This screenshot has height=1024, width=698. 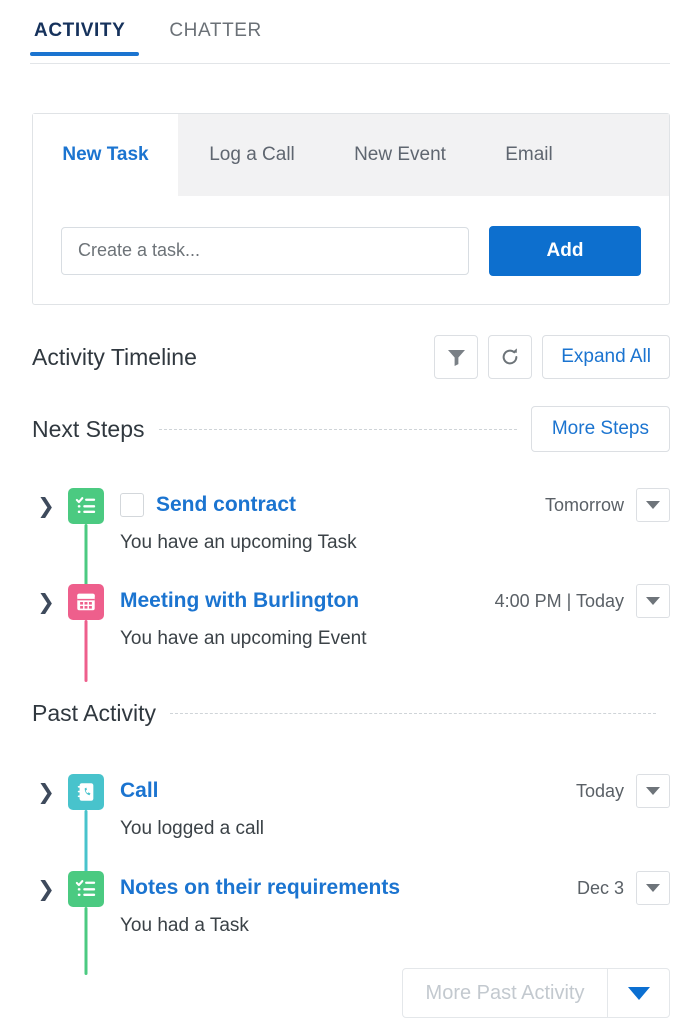 What do you see at coordinates (132, 505) in the screenshot?
I see `task-complete-checkbox` at bounding box center [132, 505].